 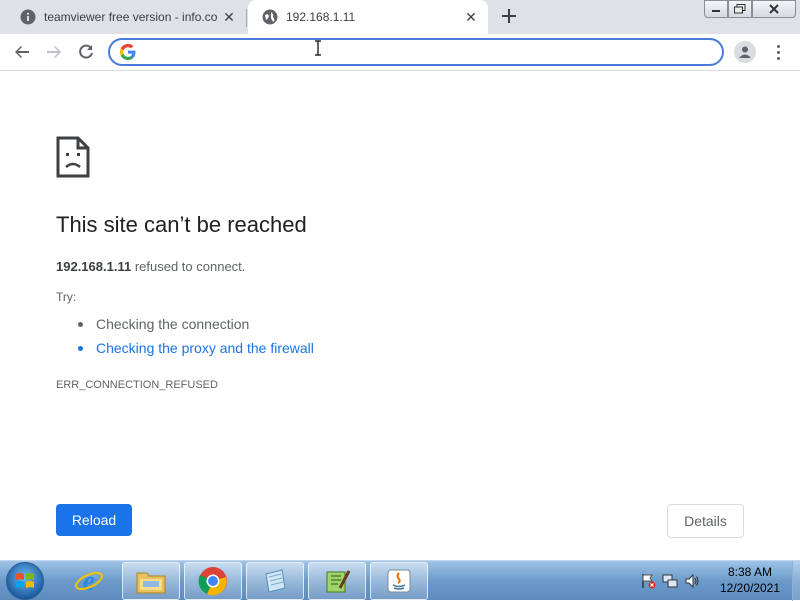 What do you see at coordinates (427, 52) in the screenshot?
I see `address-input` at bounding box center [427, 52].